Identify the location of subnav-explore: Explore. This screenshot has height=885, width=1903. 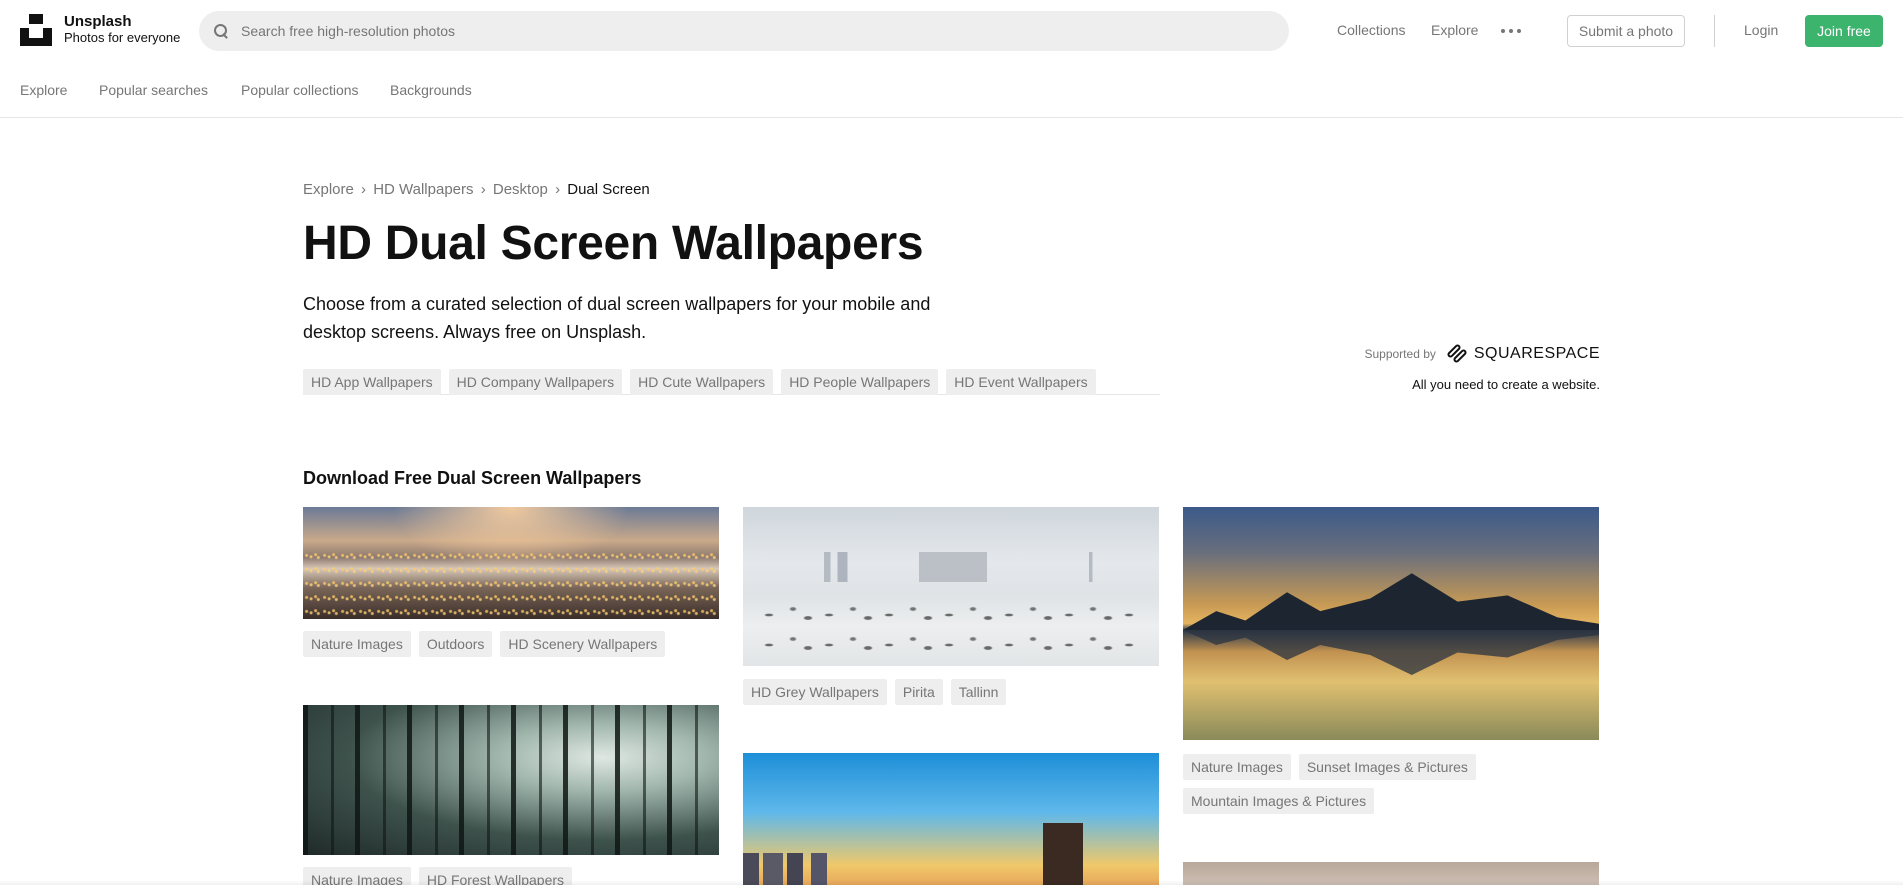
(43, 90).